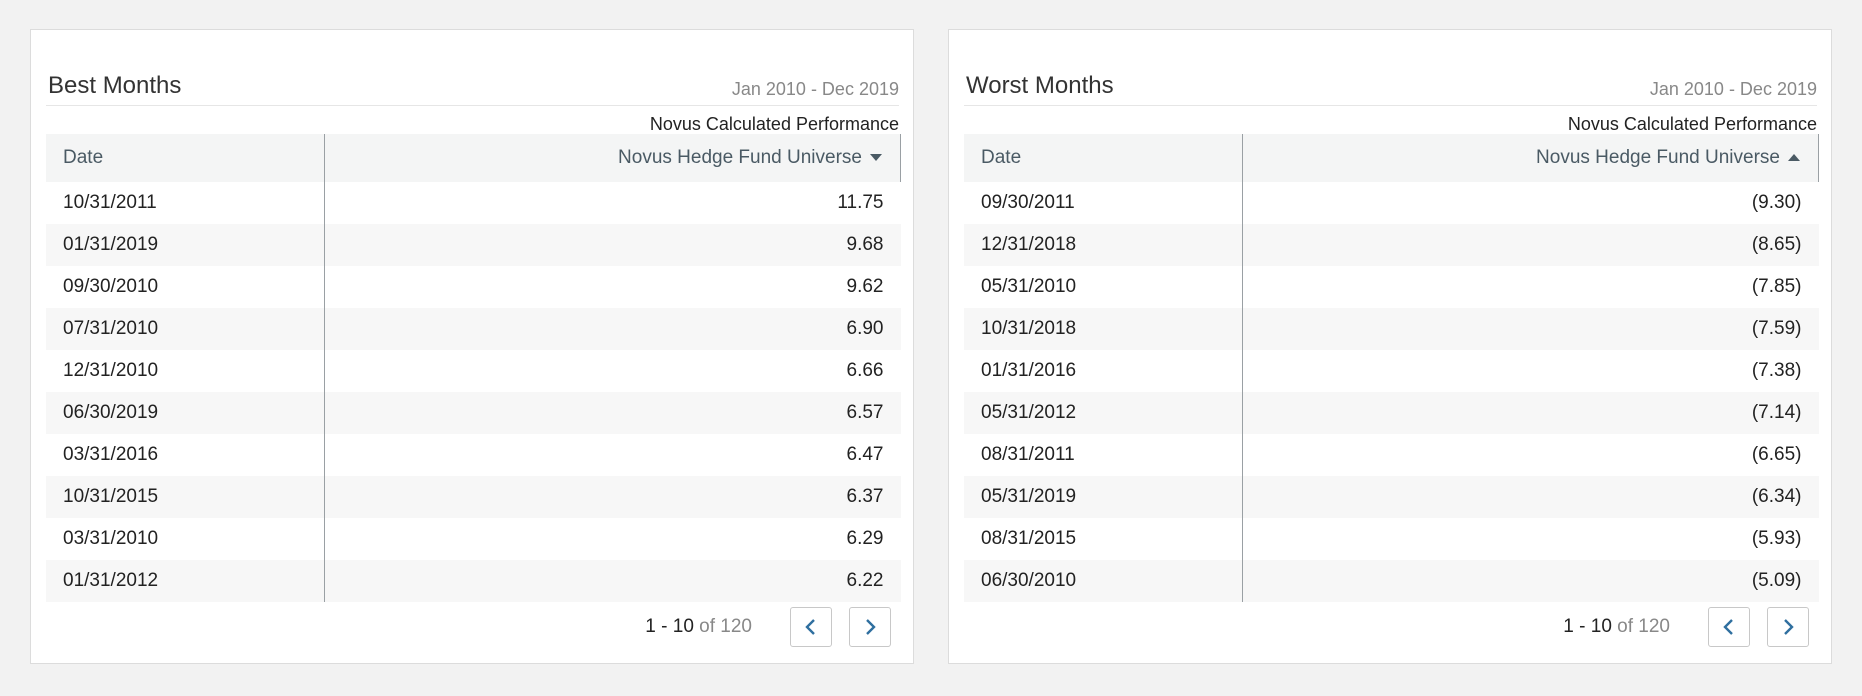  I want to click on value-cell: 6.57, so click(612, 413).